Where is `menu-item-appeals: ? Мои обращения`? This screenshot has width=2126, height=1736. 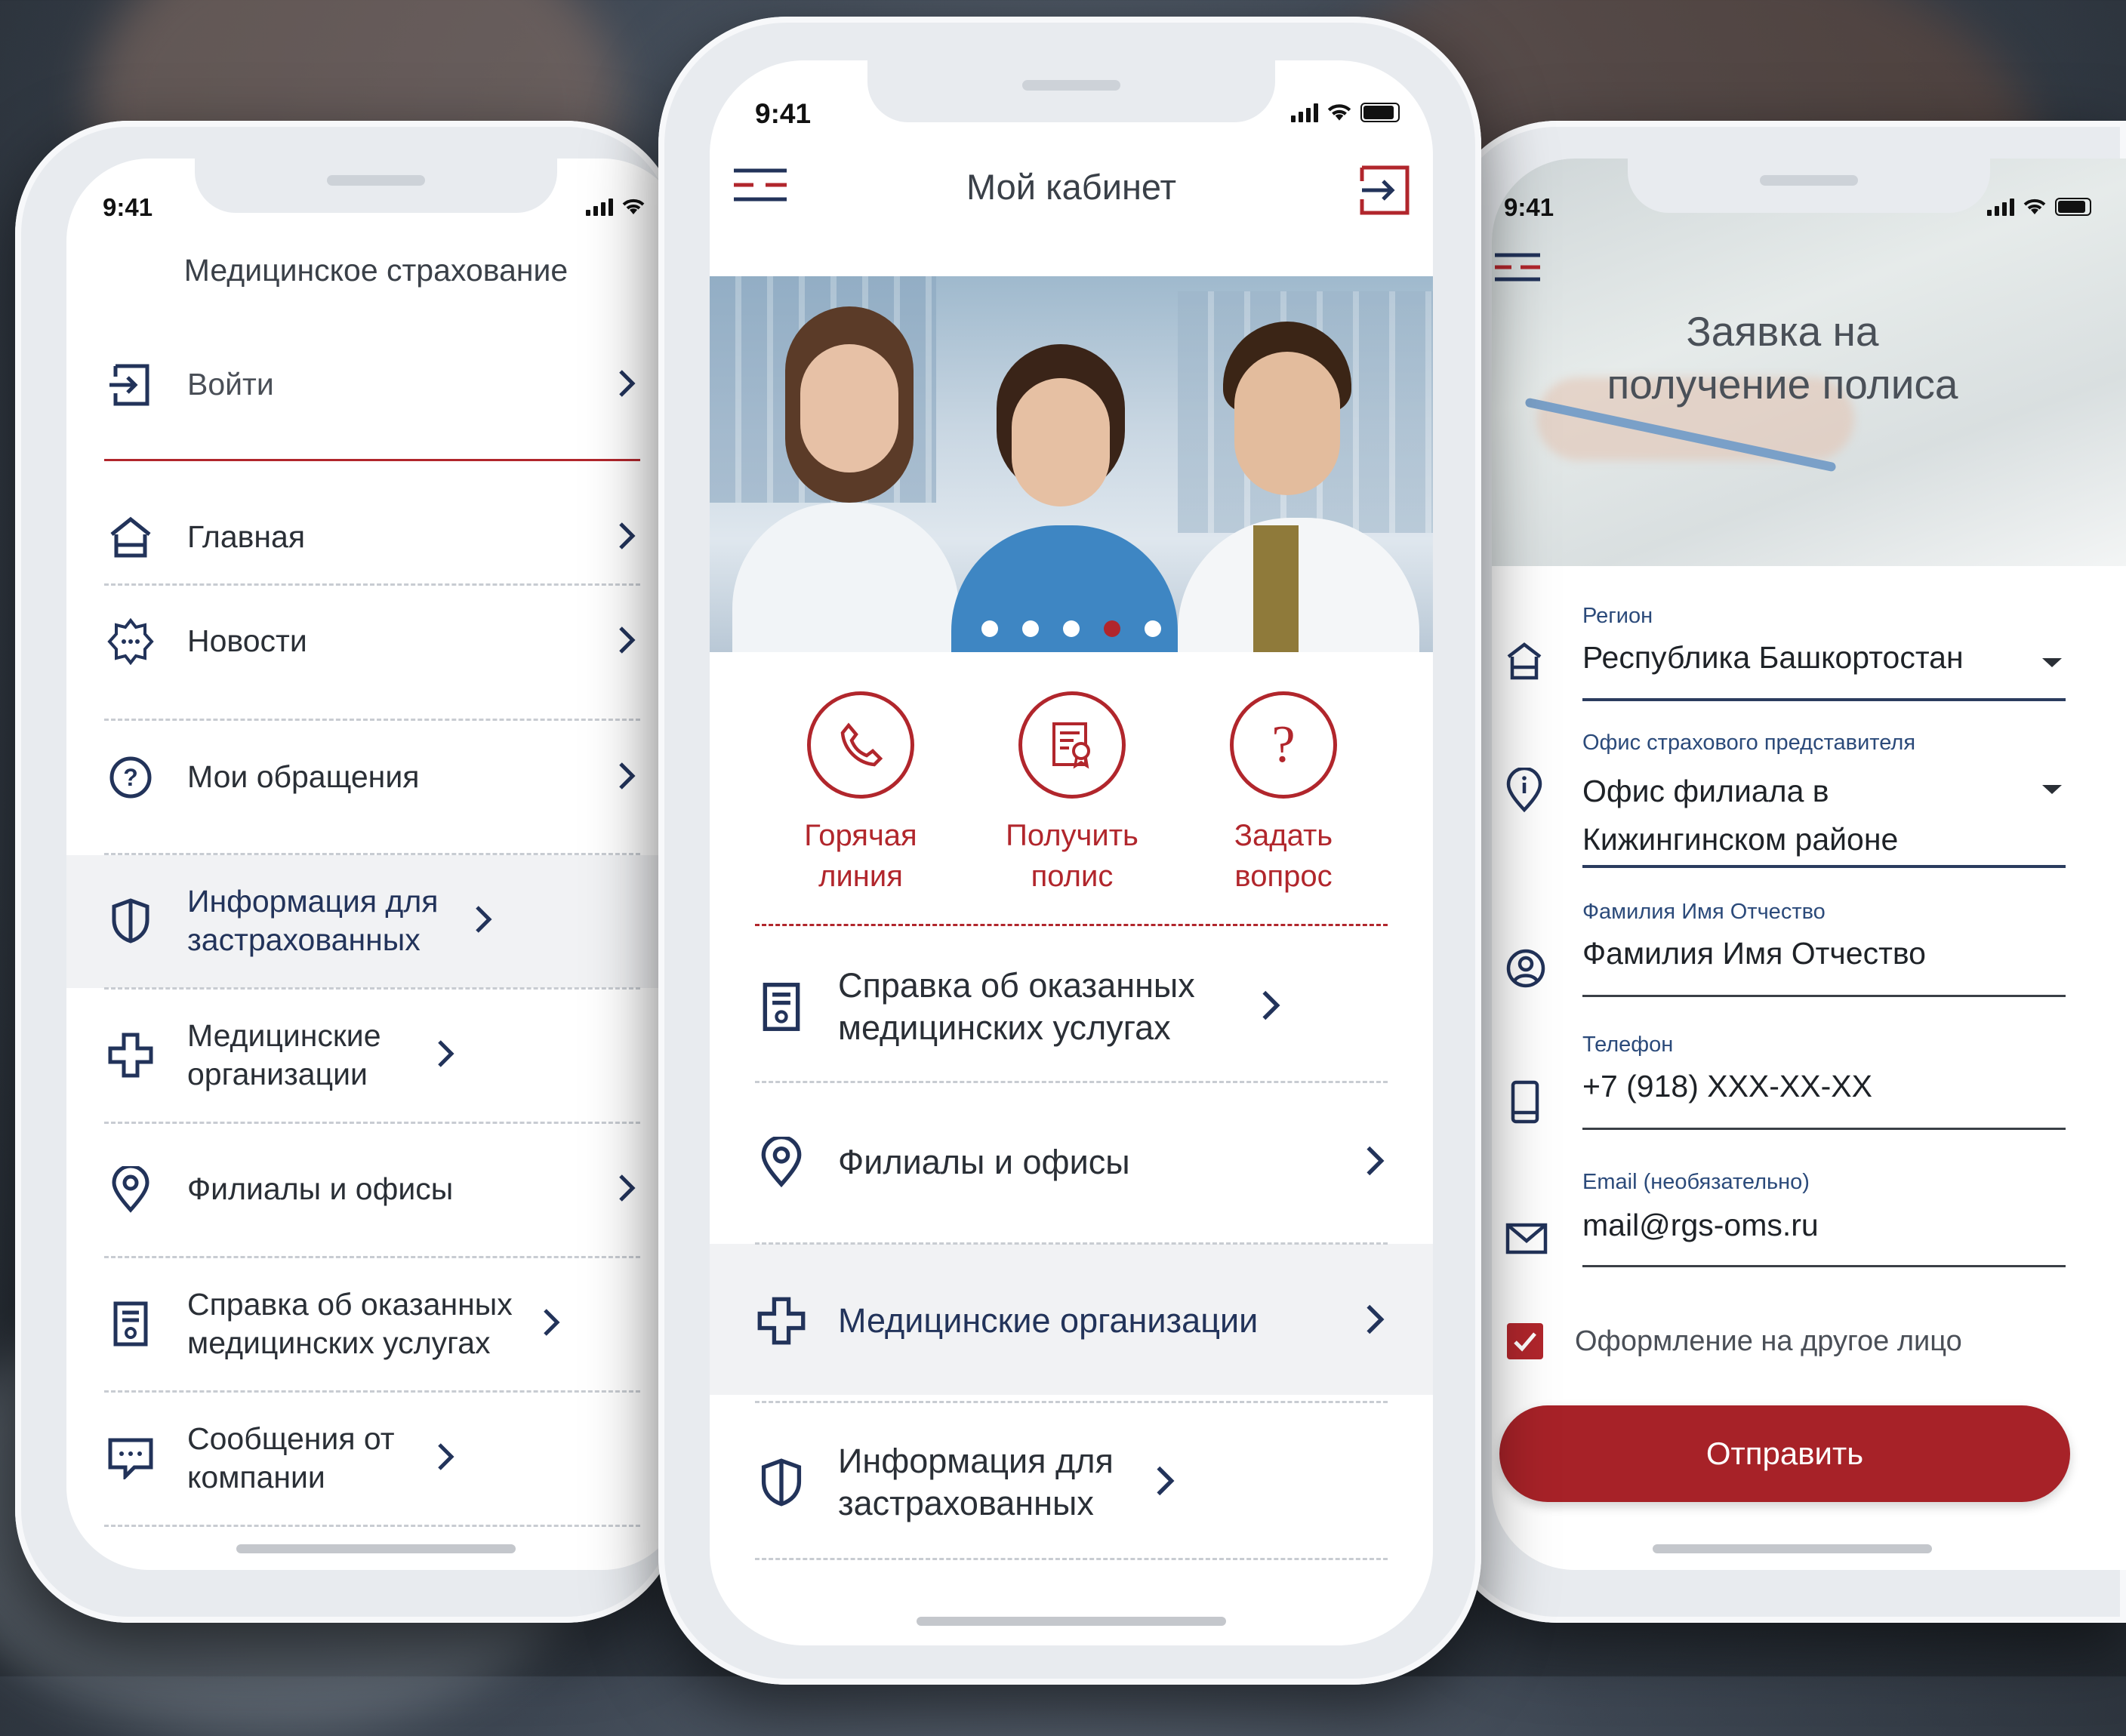 menu-item-appeals: ? Мои обращения is located at coordinates (372, 777).